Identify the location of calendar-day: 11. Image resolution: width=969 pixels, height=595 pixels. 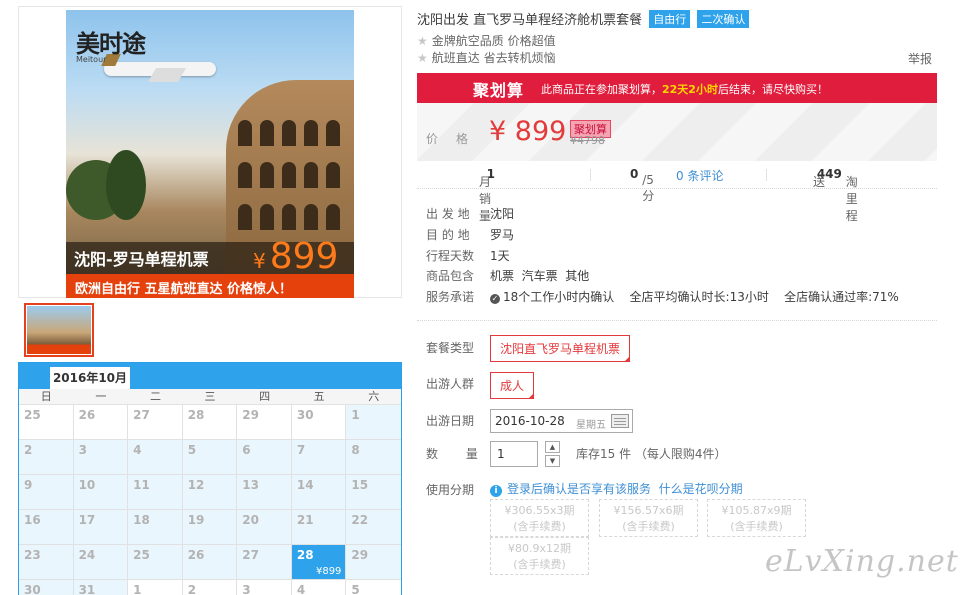
(155, 492).